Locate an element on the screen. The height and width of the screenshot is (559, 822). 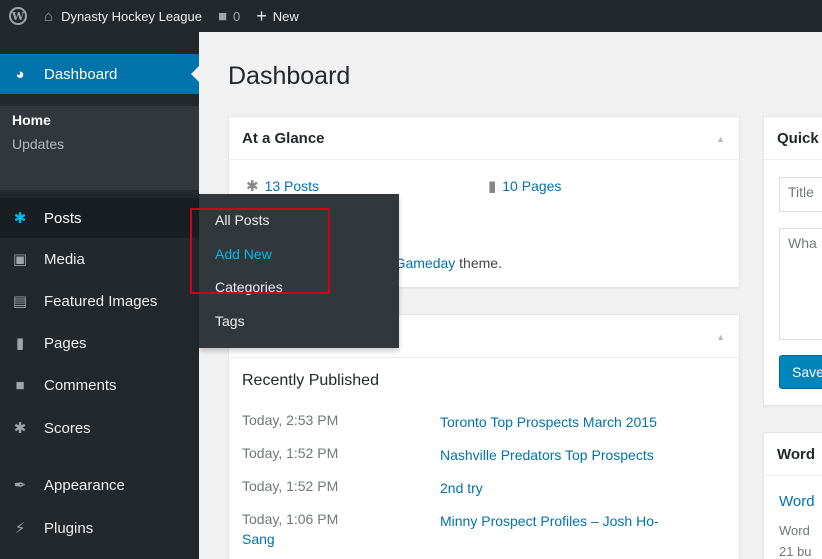
sidebar-item-appearance: ✒ Appearance is located at coordinates (99, 485).